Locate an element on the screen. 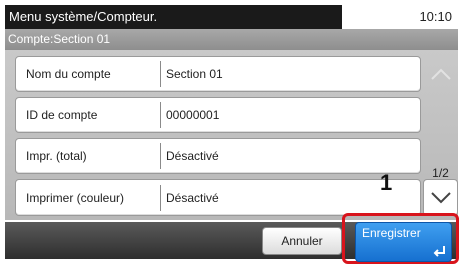 The height and width of the screenshot is (264, 462). chevron-down-icon is located at coordinates (440, 197).